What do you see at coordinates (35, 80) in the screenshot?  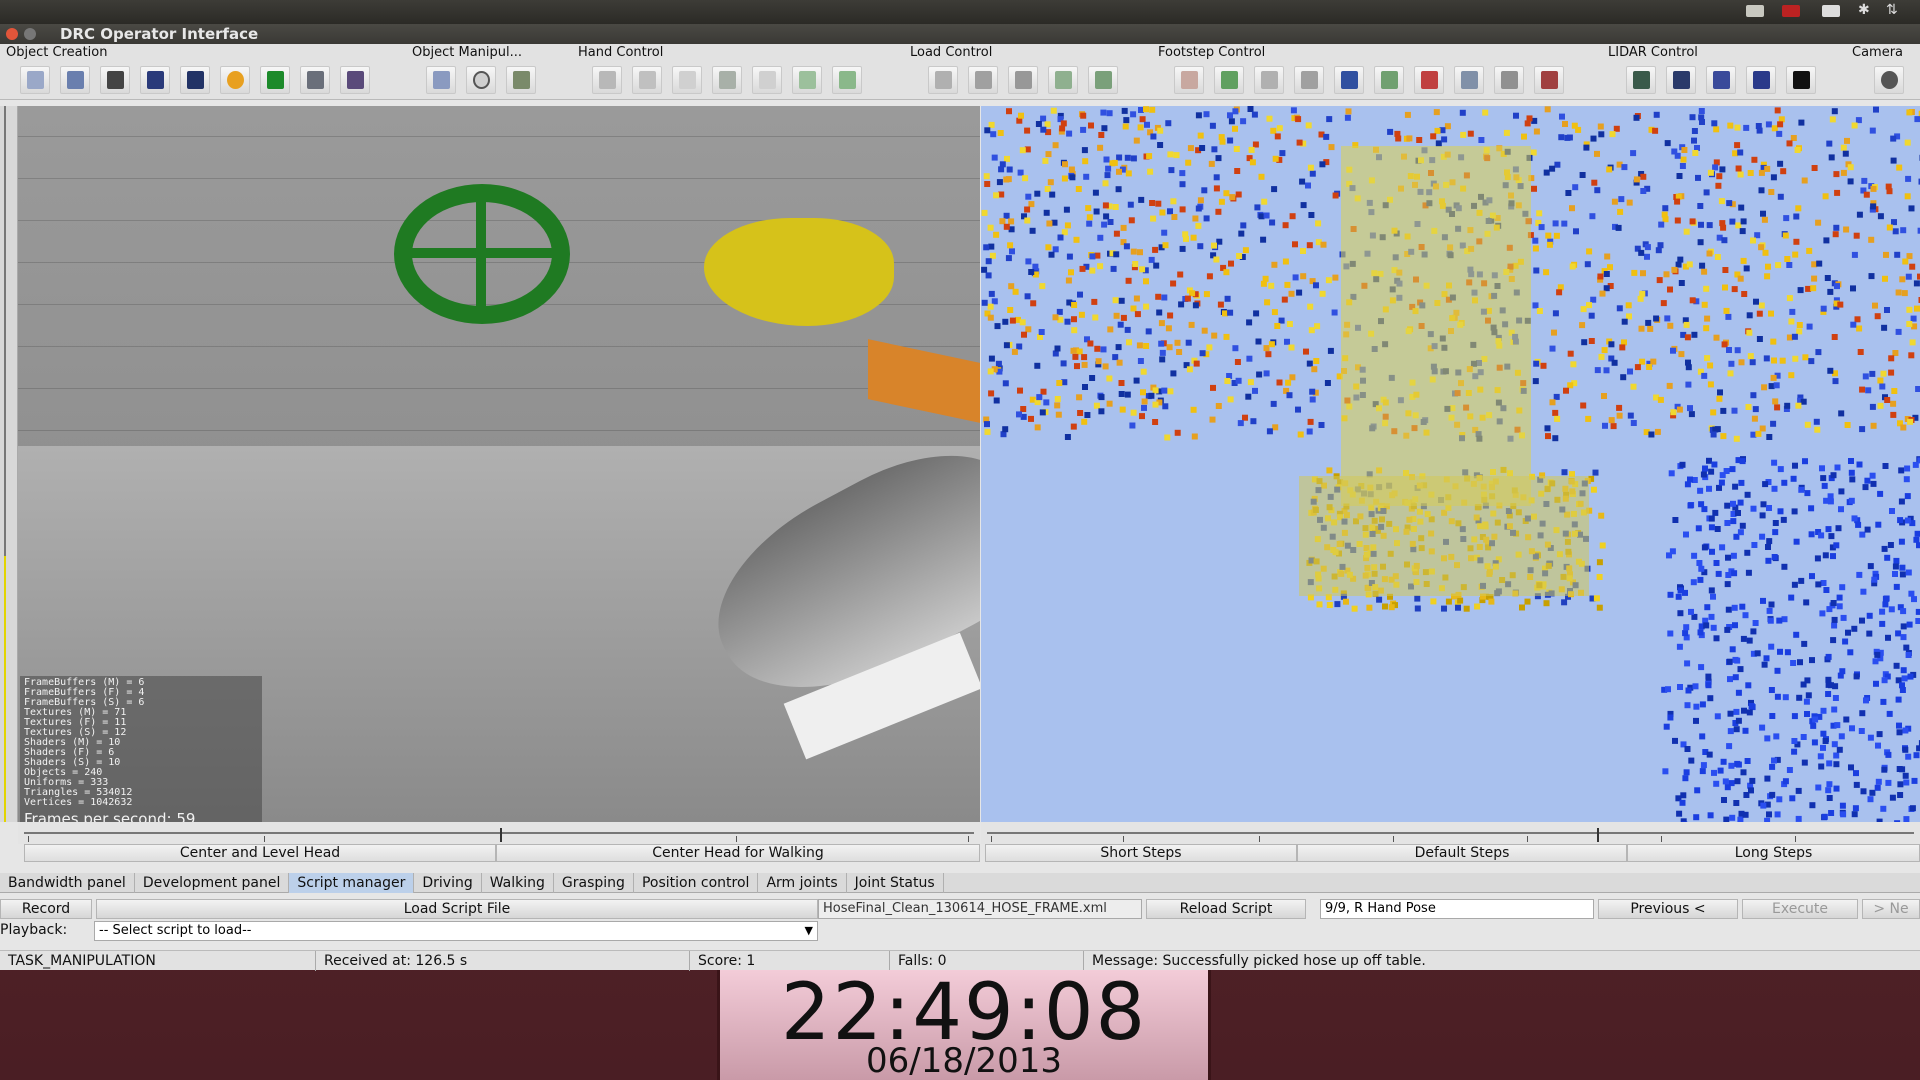 I see `create-box-button` at bounding box center [35, 80].